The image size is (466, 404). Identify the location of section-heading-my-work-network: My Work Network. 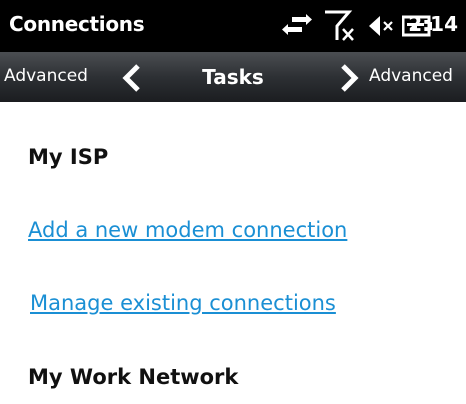
(133, 377).